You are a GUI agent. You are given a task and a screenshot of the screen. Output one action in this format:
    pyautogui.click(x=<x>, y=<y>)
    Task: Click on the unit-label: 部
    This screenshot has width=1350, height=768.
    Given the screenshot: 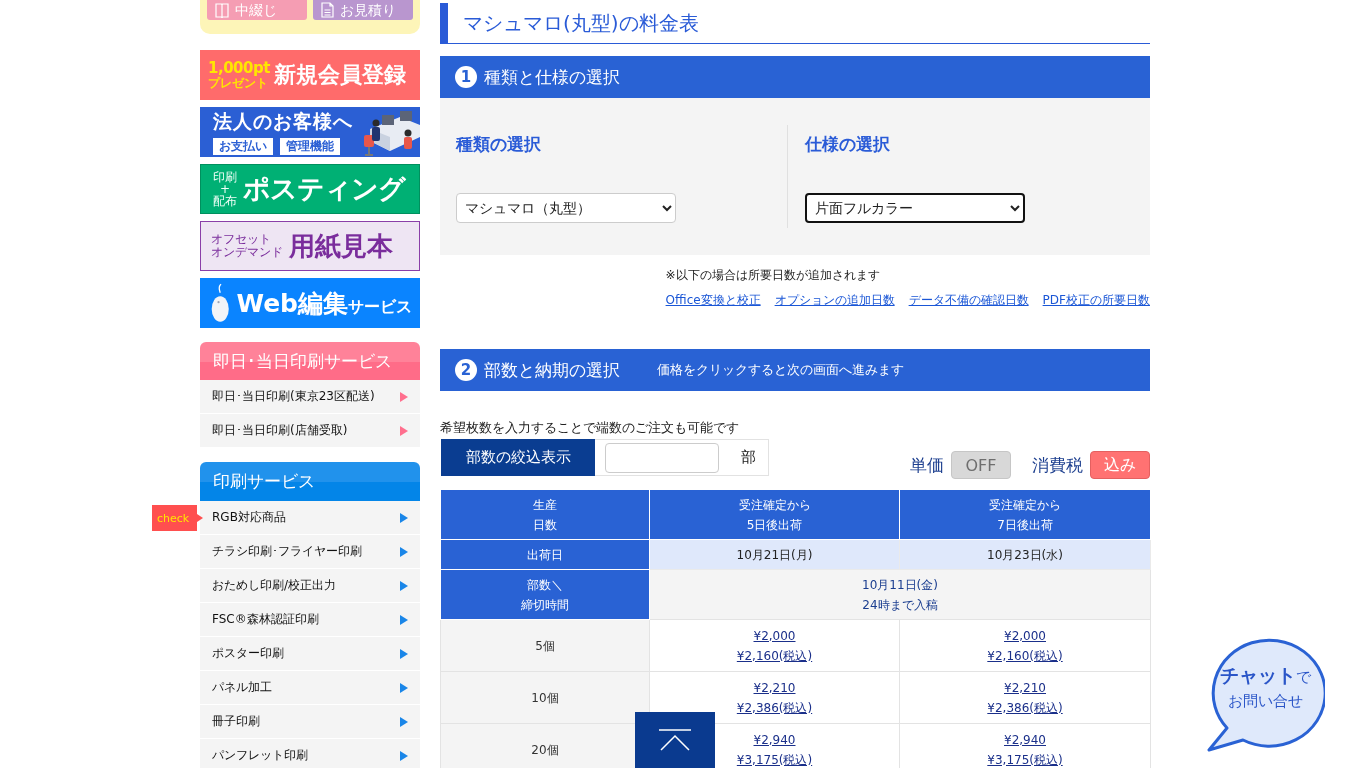 What is the action you would take?
    pyautogui.click(x=748, y=457)
    